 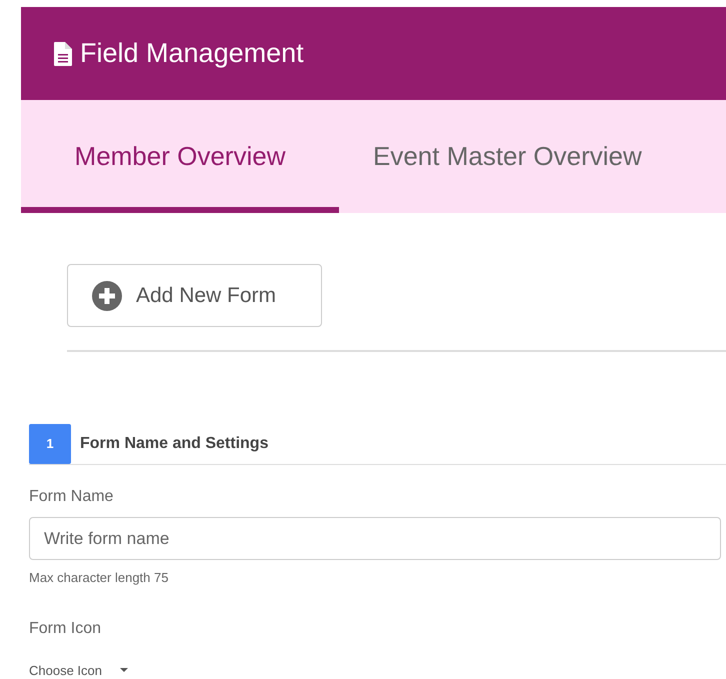 I want to click on field-label: Form Icon, so click(x=65, y=628).